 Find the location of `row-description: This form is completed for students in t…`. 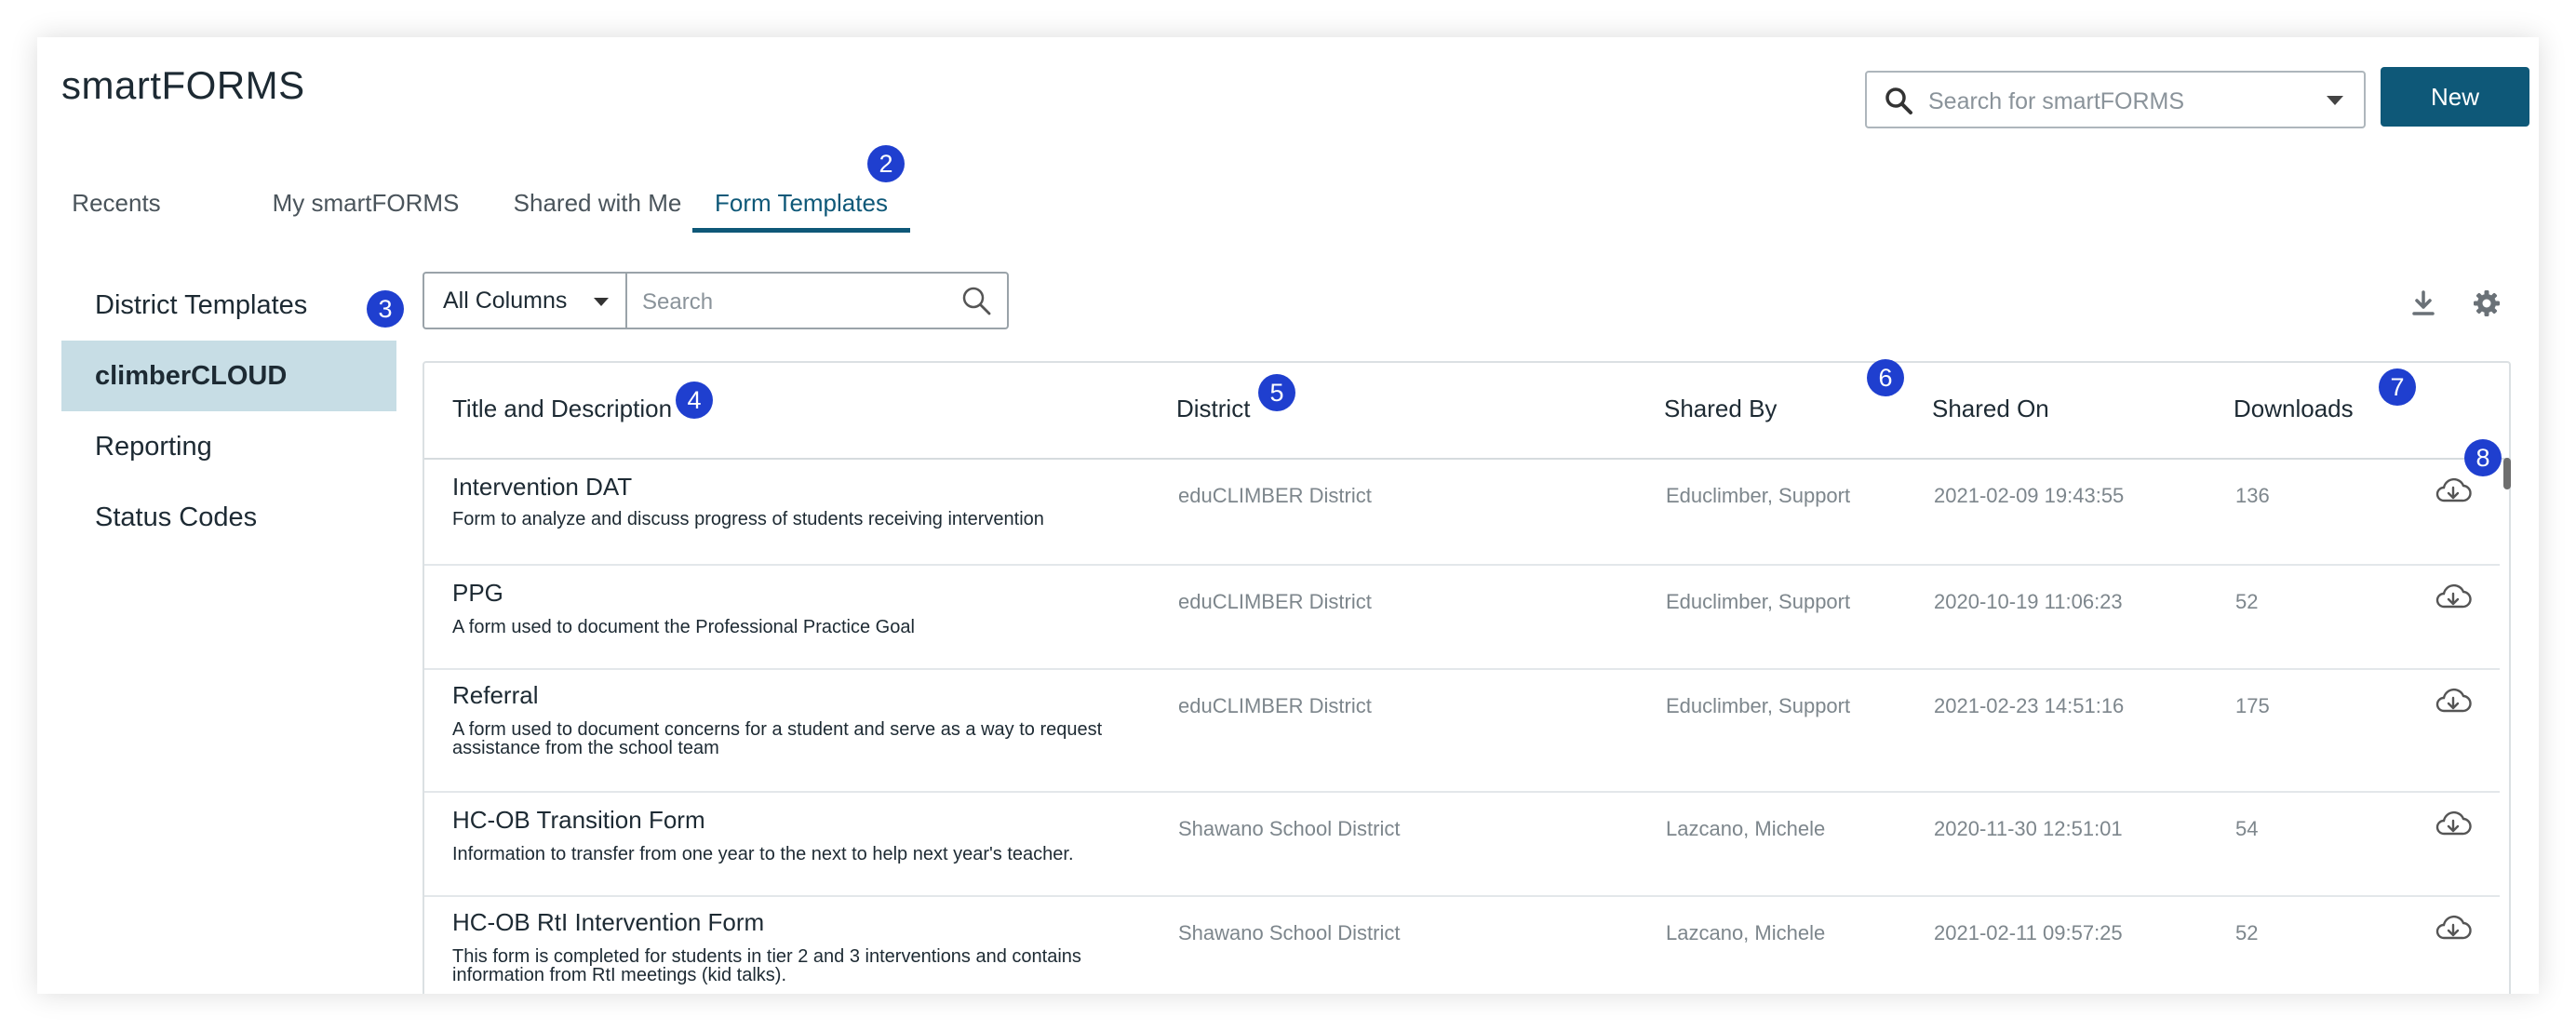

row-description: This form is completed for students in t… is located at coordinates (766, 966).